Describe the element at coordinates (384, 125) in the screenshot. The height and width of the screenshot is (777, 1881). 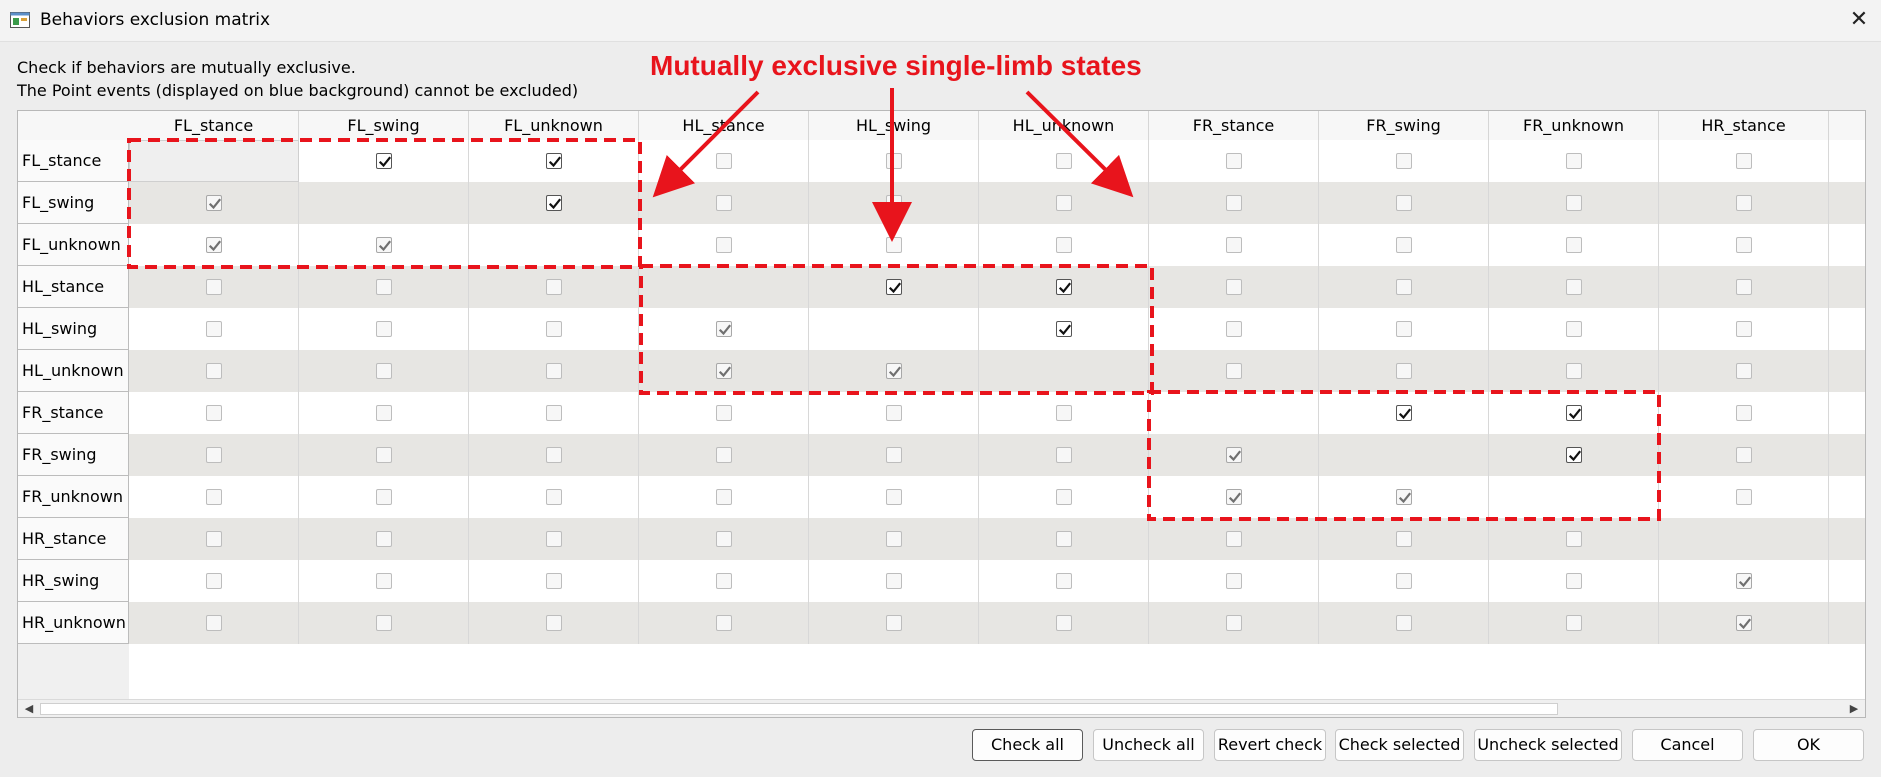
I see `column-header: FL_swing` at that location.